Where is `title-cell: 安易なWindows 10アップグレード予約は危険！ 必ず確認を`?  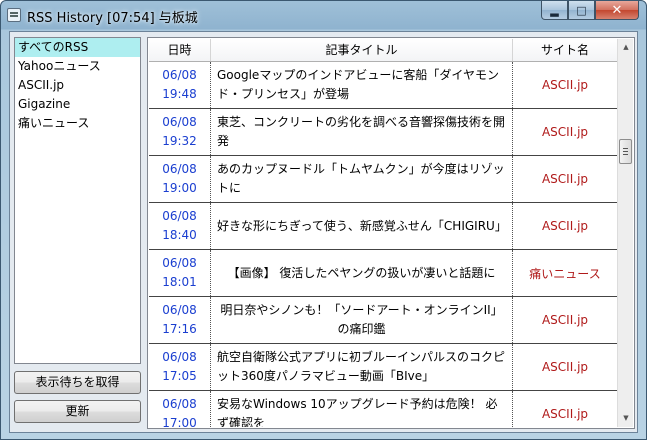 title-cell: 安易なWindows 10アップグレード予約は危険！ 必ず確認を is located at coordinates (362, 409).